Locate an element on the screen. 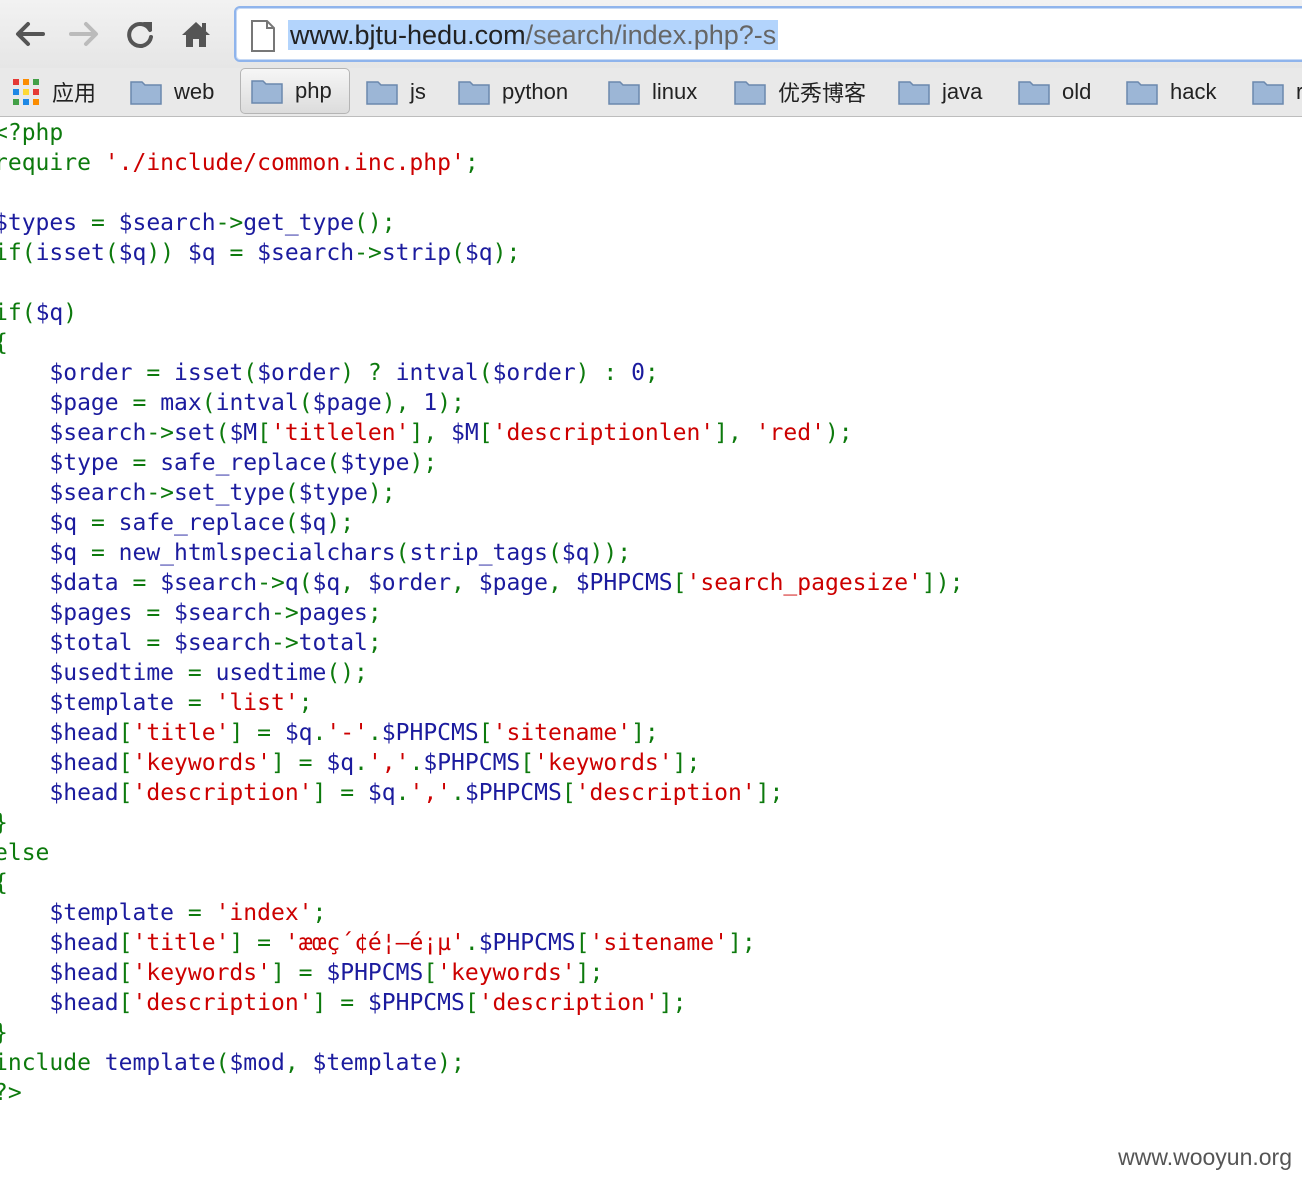 This screenshot has height=1188, width=1302. bookmark-label: old is located at coordinates (1077, 91).